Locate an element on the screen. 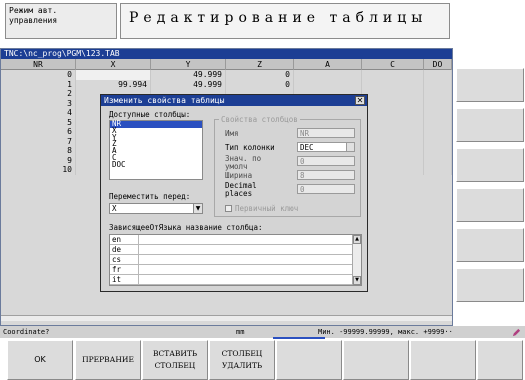 Image resolution: width=525 pixels, height=380 pixels. language-row: cs is located at coordinates (235, 260).